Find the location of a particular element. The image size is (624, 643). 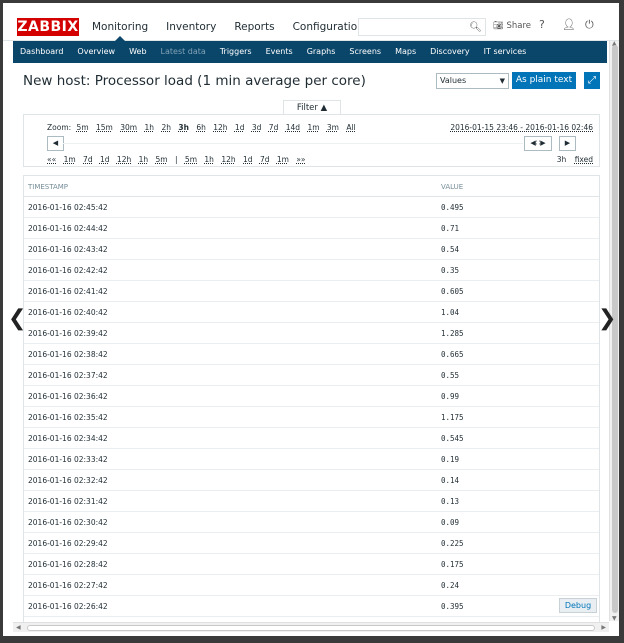

zoom-1d: 1d is located at coordinates (240, 127).